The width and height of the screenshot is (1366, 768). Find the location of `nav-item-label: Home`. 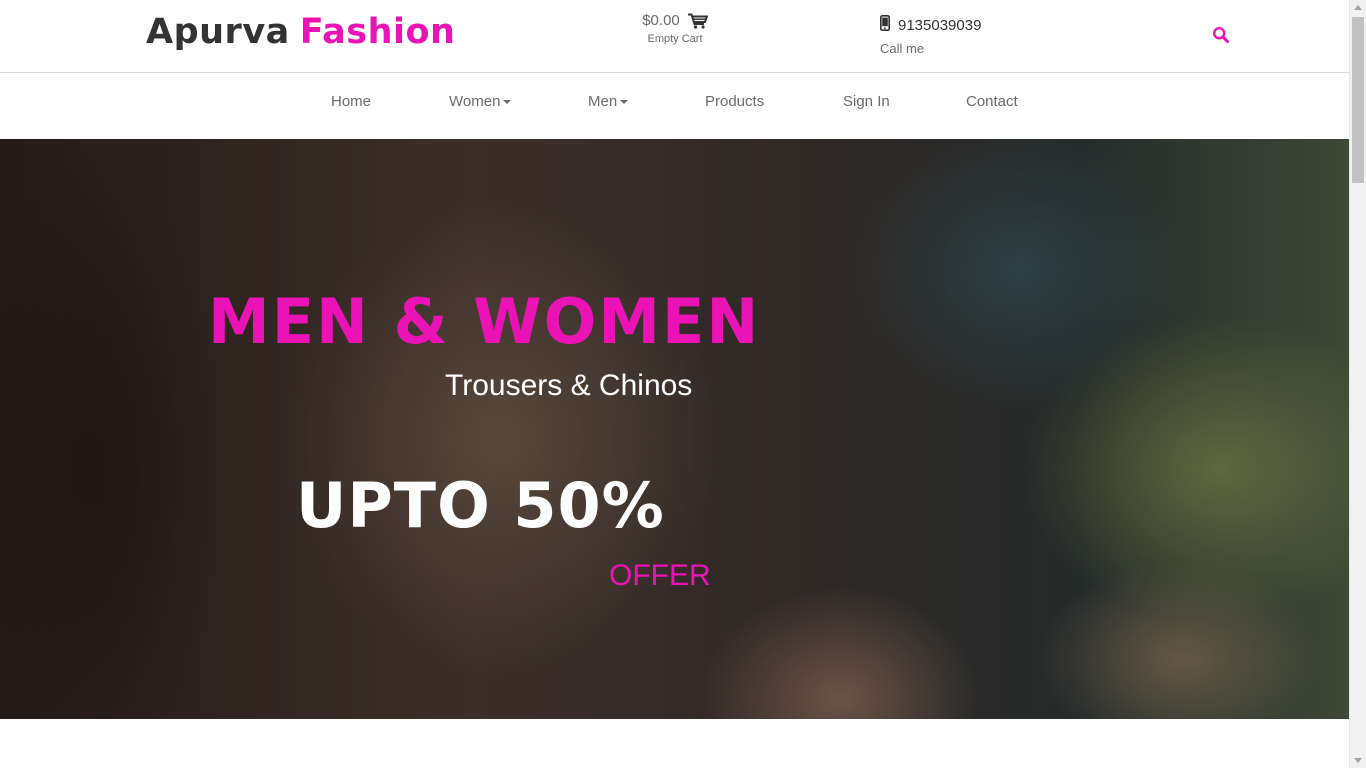

nav-item-label: Home is located at coordinates (351, 101).